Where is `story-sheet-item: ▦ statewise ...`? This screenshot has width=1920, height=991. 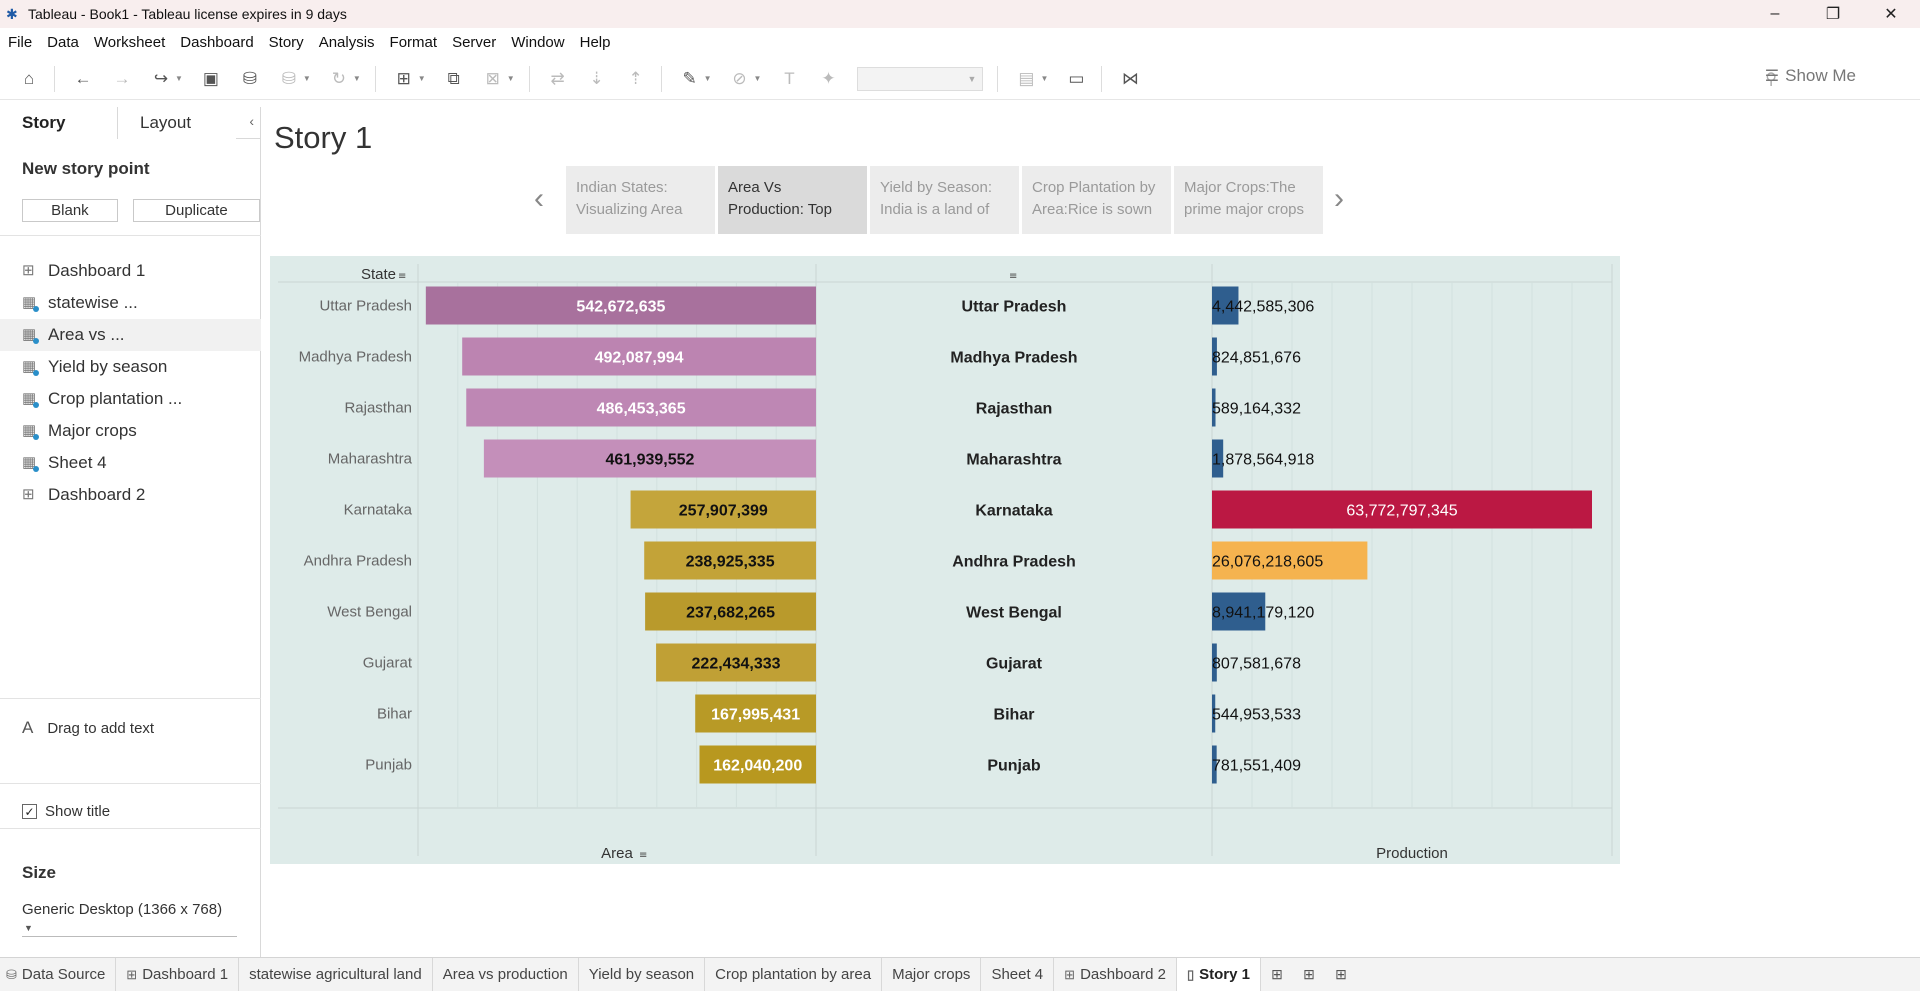 story-sheet-item: ▦ statewise ... is located at coordinates (130, 303).